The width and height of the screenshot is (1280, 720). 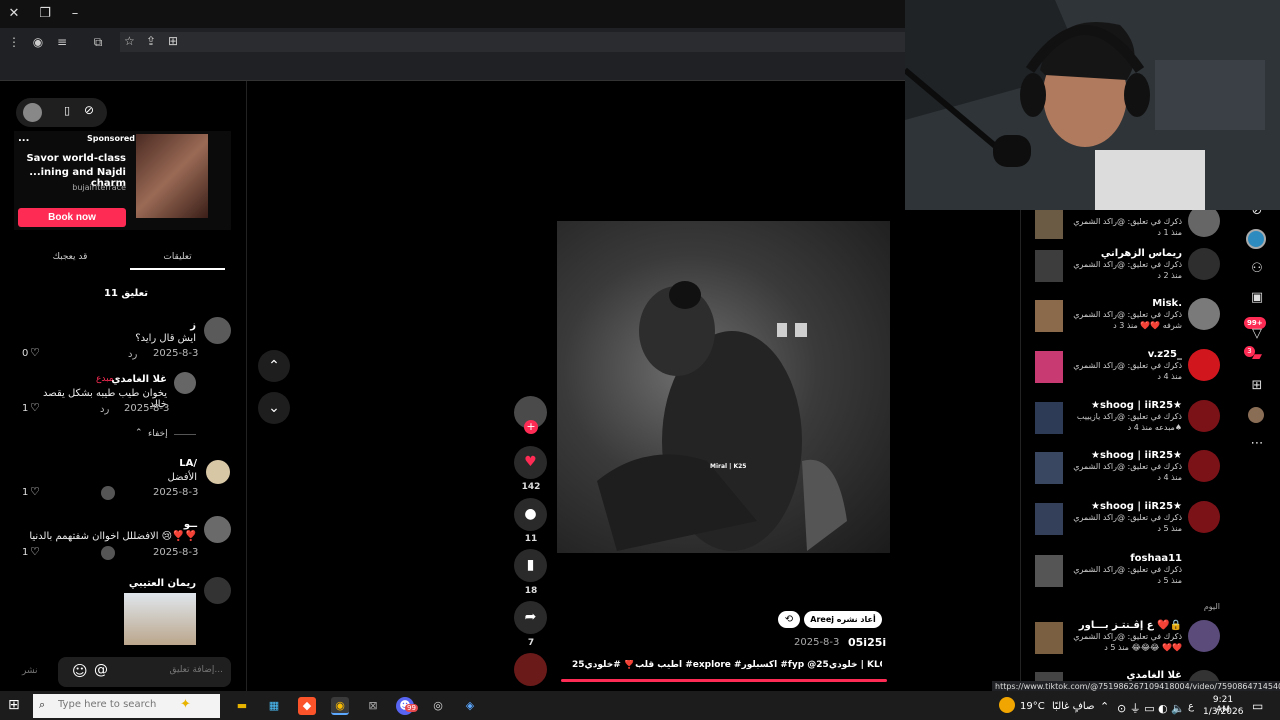 What do you see at coordinates (1126, 675) in the screenshot?
I see `notification-username: غلا الغامدي` at bounding box center [1126, 675].